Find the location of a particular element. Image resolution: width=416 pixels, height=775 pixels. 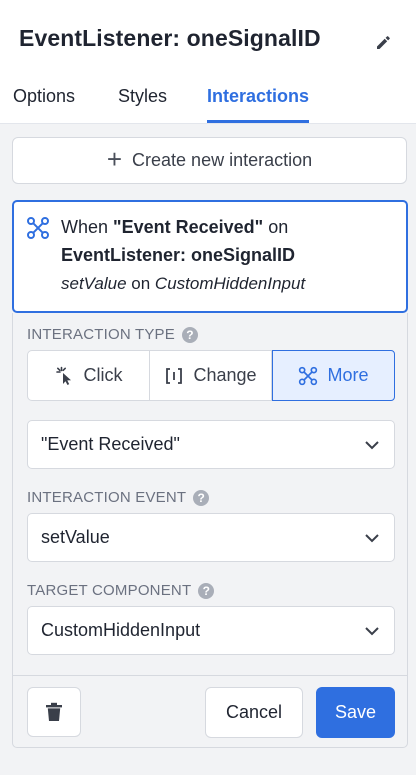

trash-icon is located at coordinates (54, 711).